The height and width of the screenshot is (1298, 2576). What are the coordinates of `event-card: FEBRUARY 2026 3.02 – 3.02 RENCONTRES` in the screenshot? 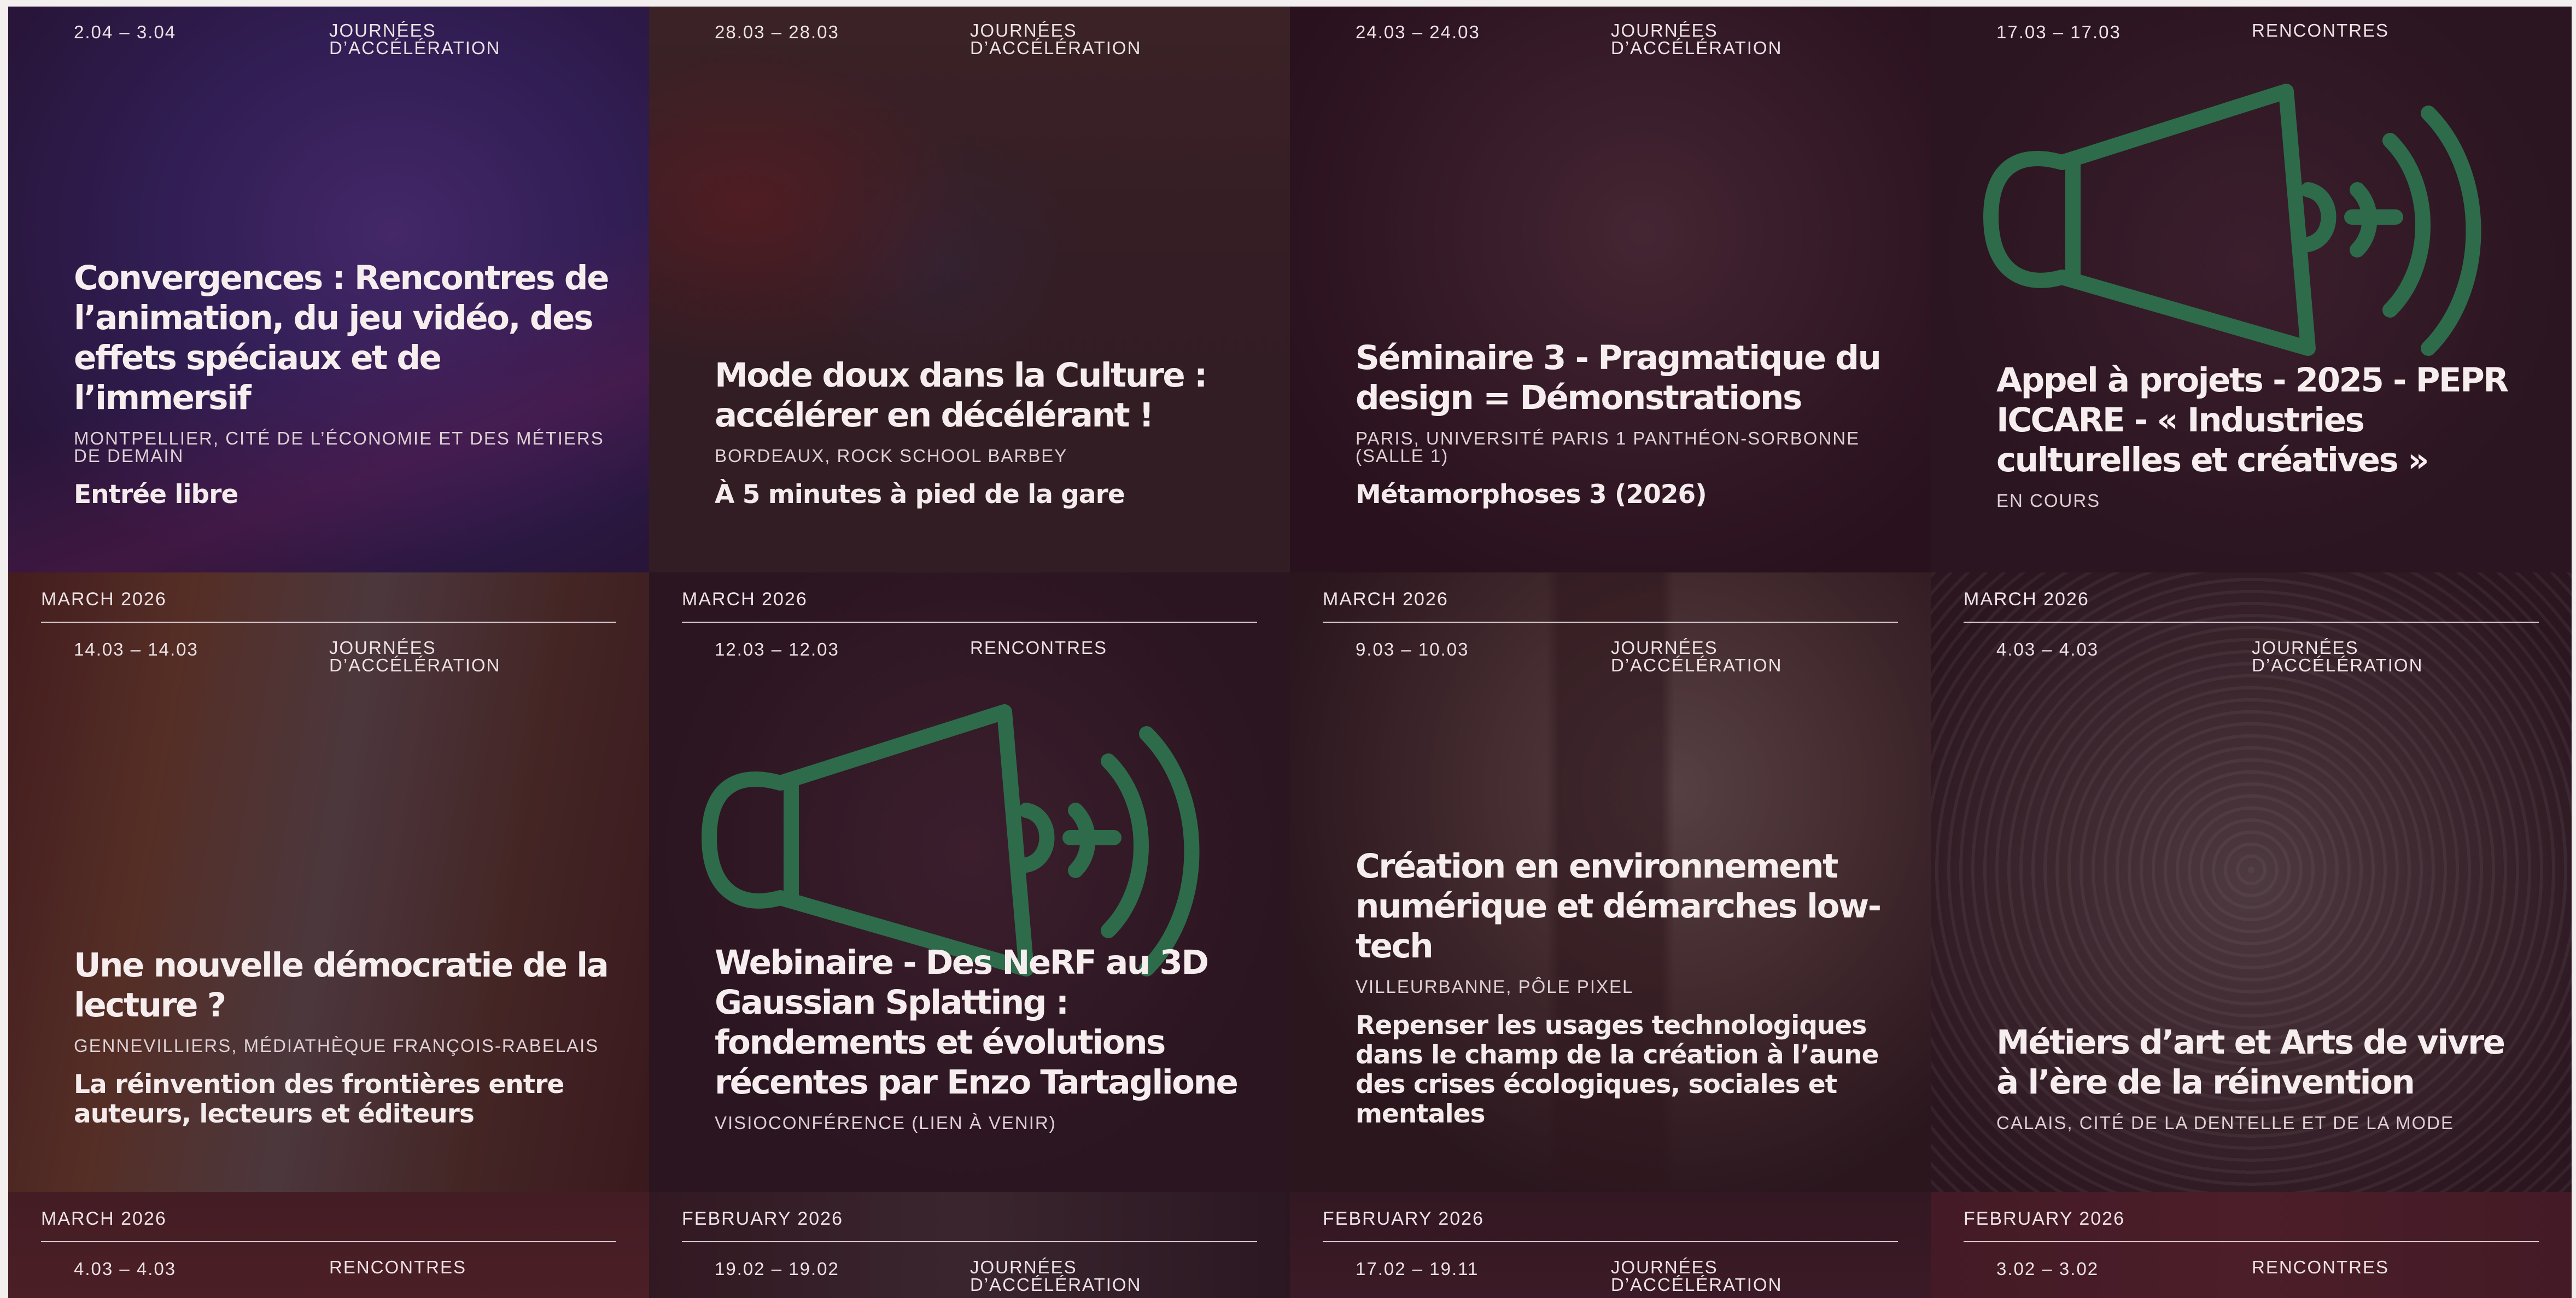 It's located at (2251, 1245).